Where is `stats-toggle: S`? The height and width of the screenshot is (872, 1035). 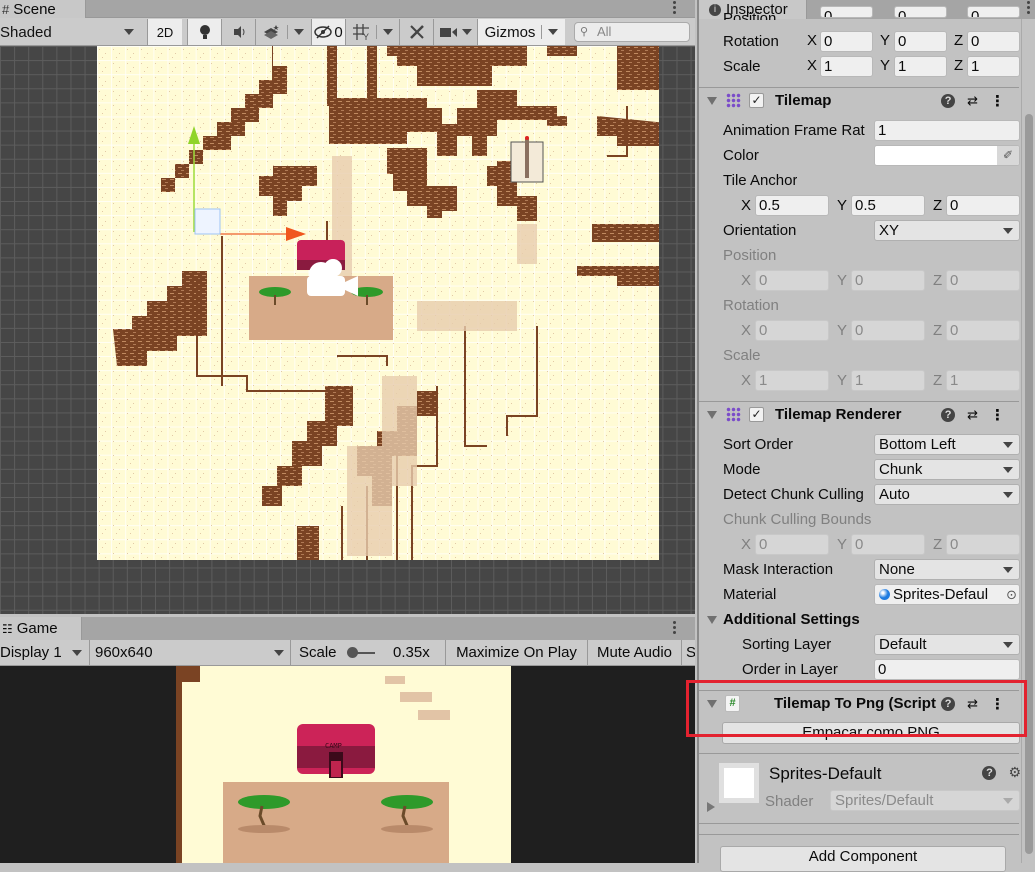
stats-toggle: S is located at coordinates (688, 652).